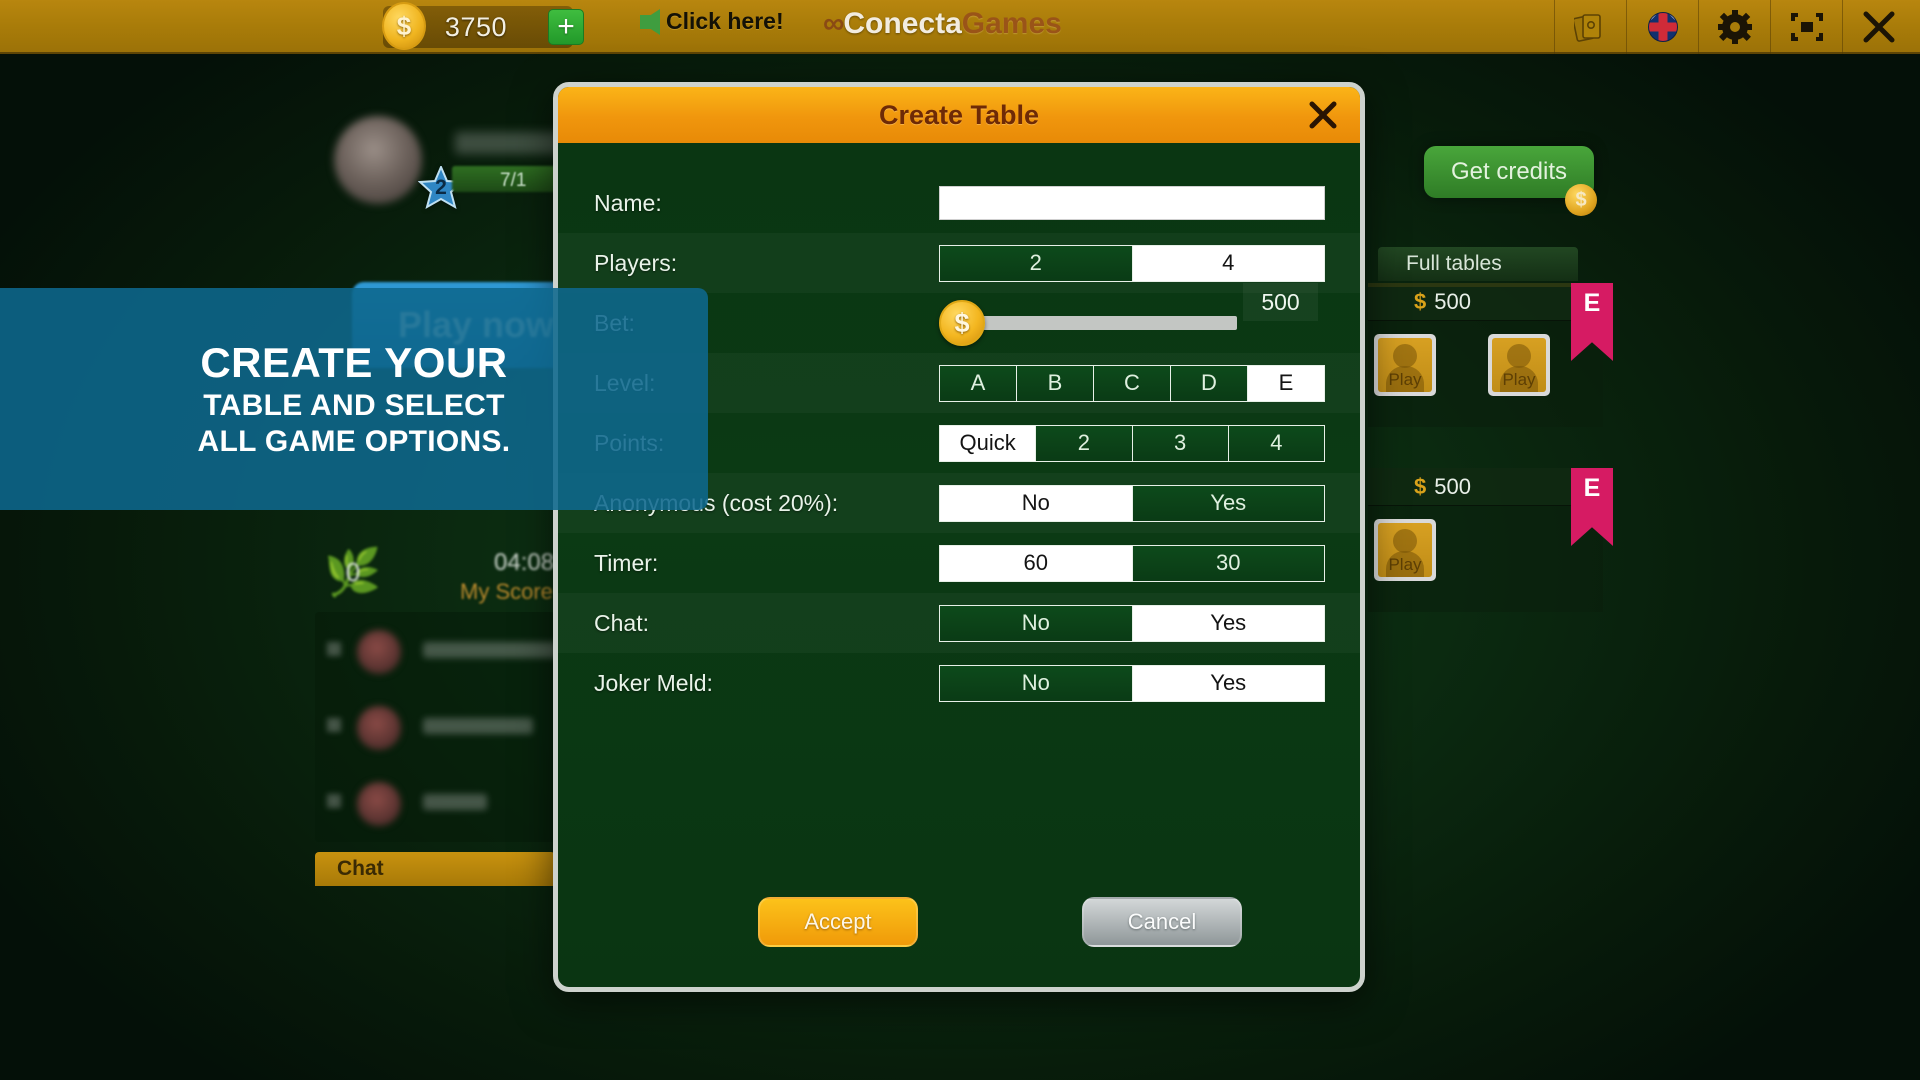 The image size is (1920, 1080). I want to click on table-row: $ 500 E Play Play, so click(1490, 355).